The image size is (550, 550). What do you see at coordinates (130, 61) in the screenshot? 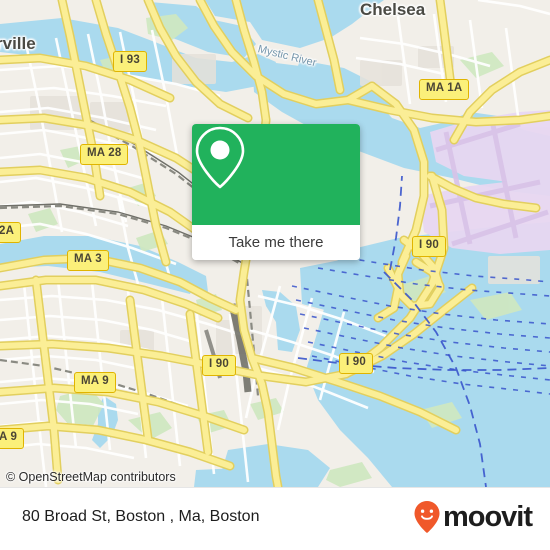
I see `shield-i93: I 93` at bounding box center [130, 61].